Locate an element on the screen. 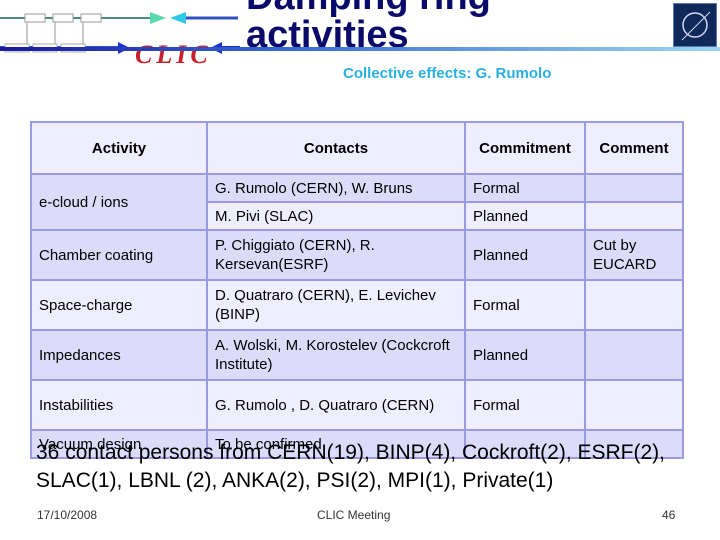 The height and width of the screenshot is (540, 720). cell-activity: e-cloud / ions is located at coordinates (119, 202).